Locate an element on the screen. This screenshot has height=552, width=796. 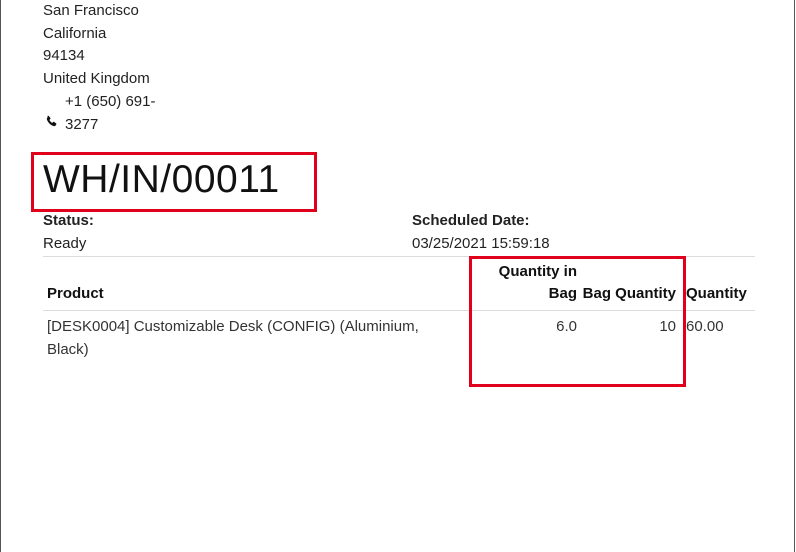
status-label: Status: is located at coordinates (68, 220).